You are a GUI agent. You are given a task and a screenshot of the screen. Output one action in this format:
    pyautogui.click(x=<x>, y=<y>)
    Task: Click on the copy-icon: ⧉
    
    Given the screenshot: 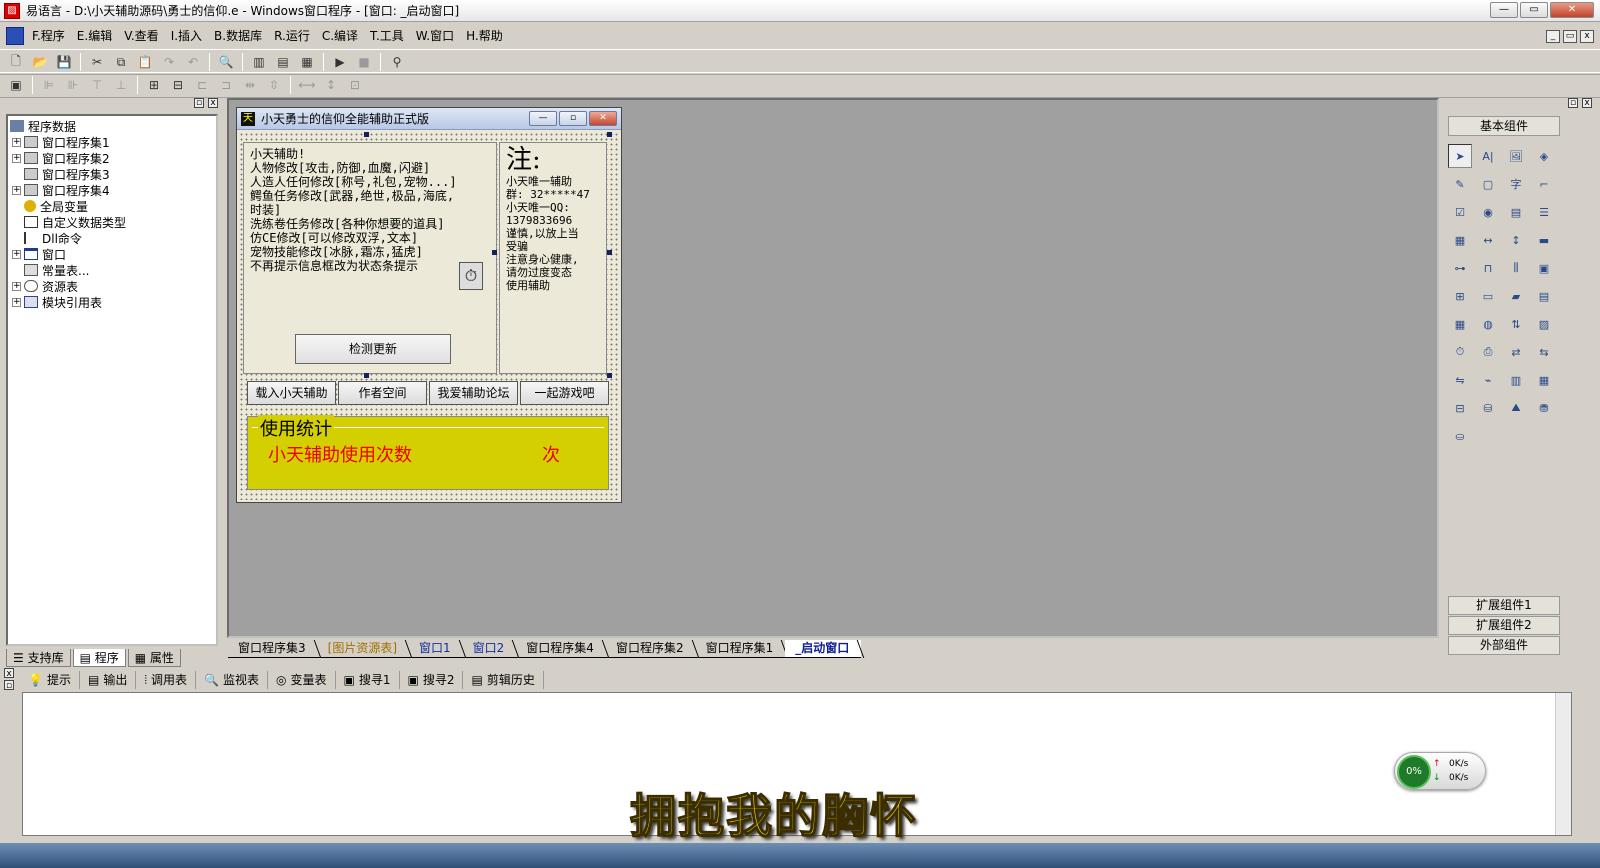 What is the action you would take?
    pyautogui.click(x=121, y=62)
    